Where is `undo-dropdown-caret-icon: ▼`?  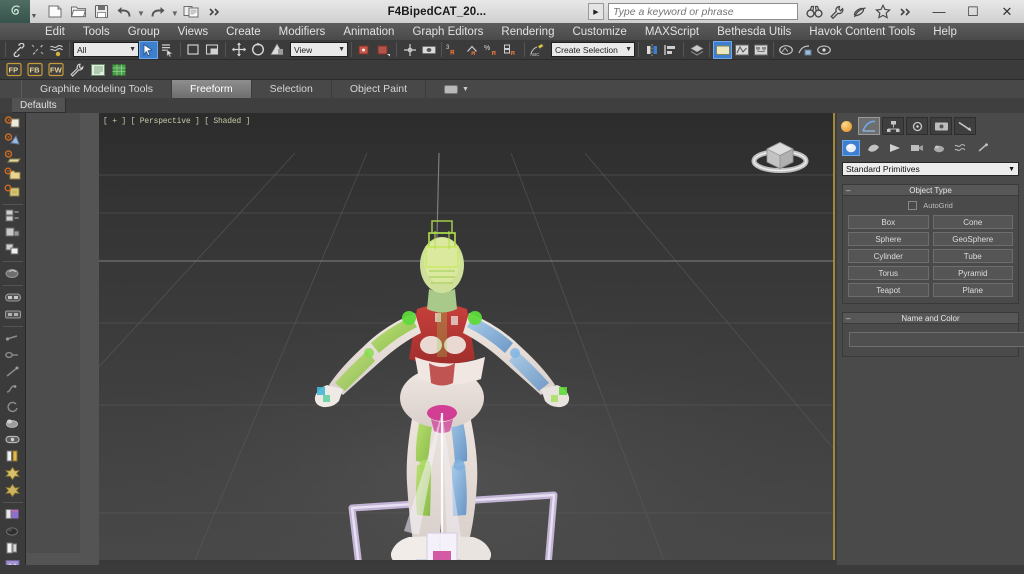 undo-dropdown-caret-icon: ▼ is located at coordinates (141, 13).